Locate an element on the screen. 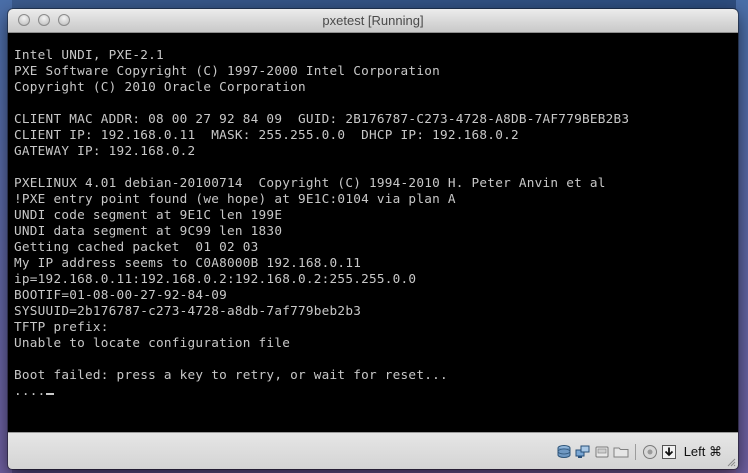  title-bar: pxetest [Running] is located at coordinates (373, 21).